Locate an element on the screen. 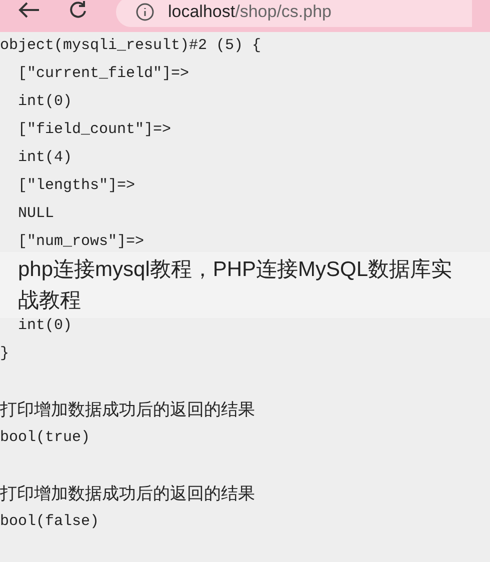 This screenshot has width=490, height=562. code-line: ["num_rows"]=> is located at coordinates (80, 242).